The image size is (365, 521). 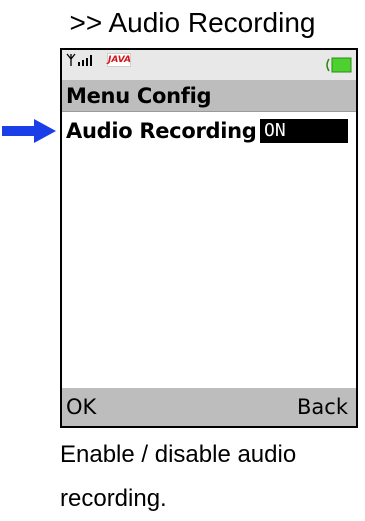 What do you see at coordinates (29, 131) in the screenshot?
I see `pointer-arrow-icon` at bounding box center [29, 131].